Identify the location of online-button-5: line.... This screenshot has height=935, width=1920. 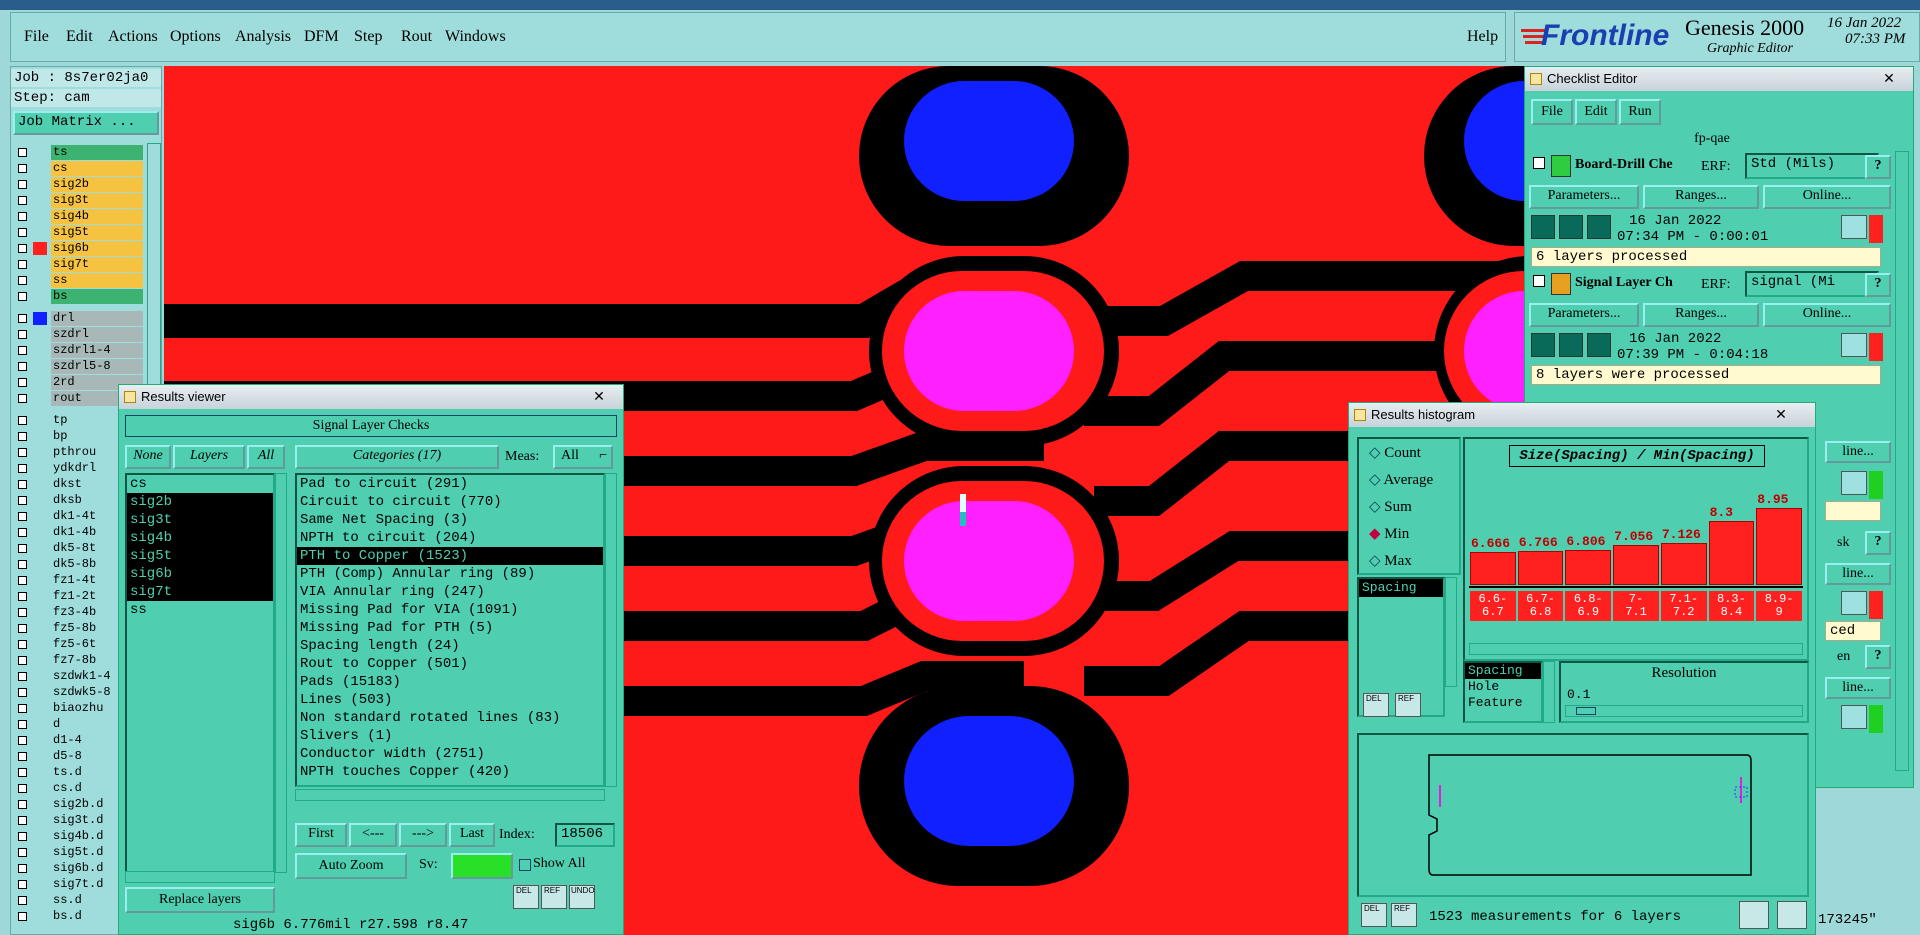
(1858, 688).